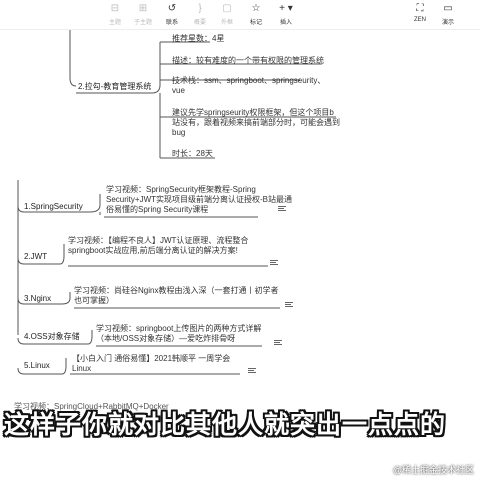 The height and width of the screenshot is (480, 480). I want to click on detail-duration: 时长：28天, so click(212, 154).